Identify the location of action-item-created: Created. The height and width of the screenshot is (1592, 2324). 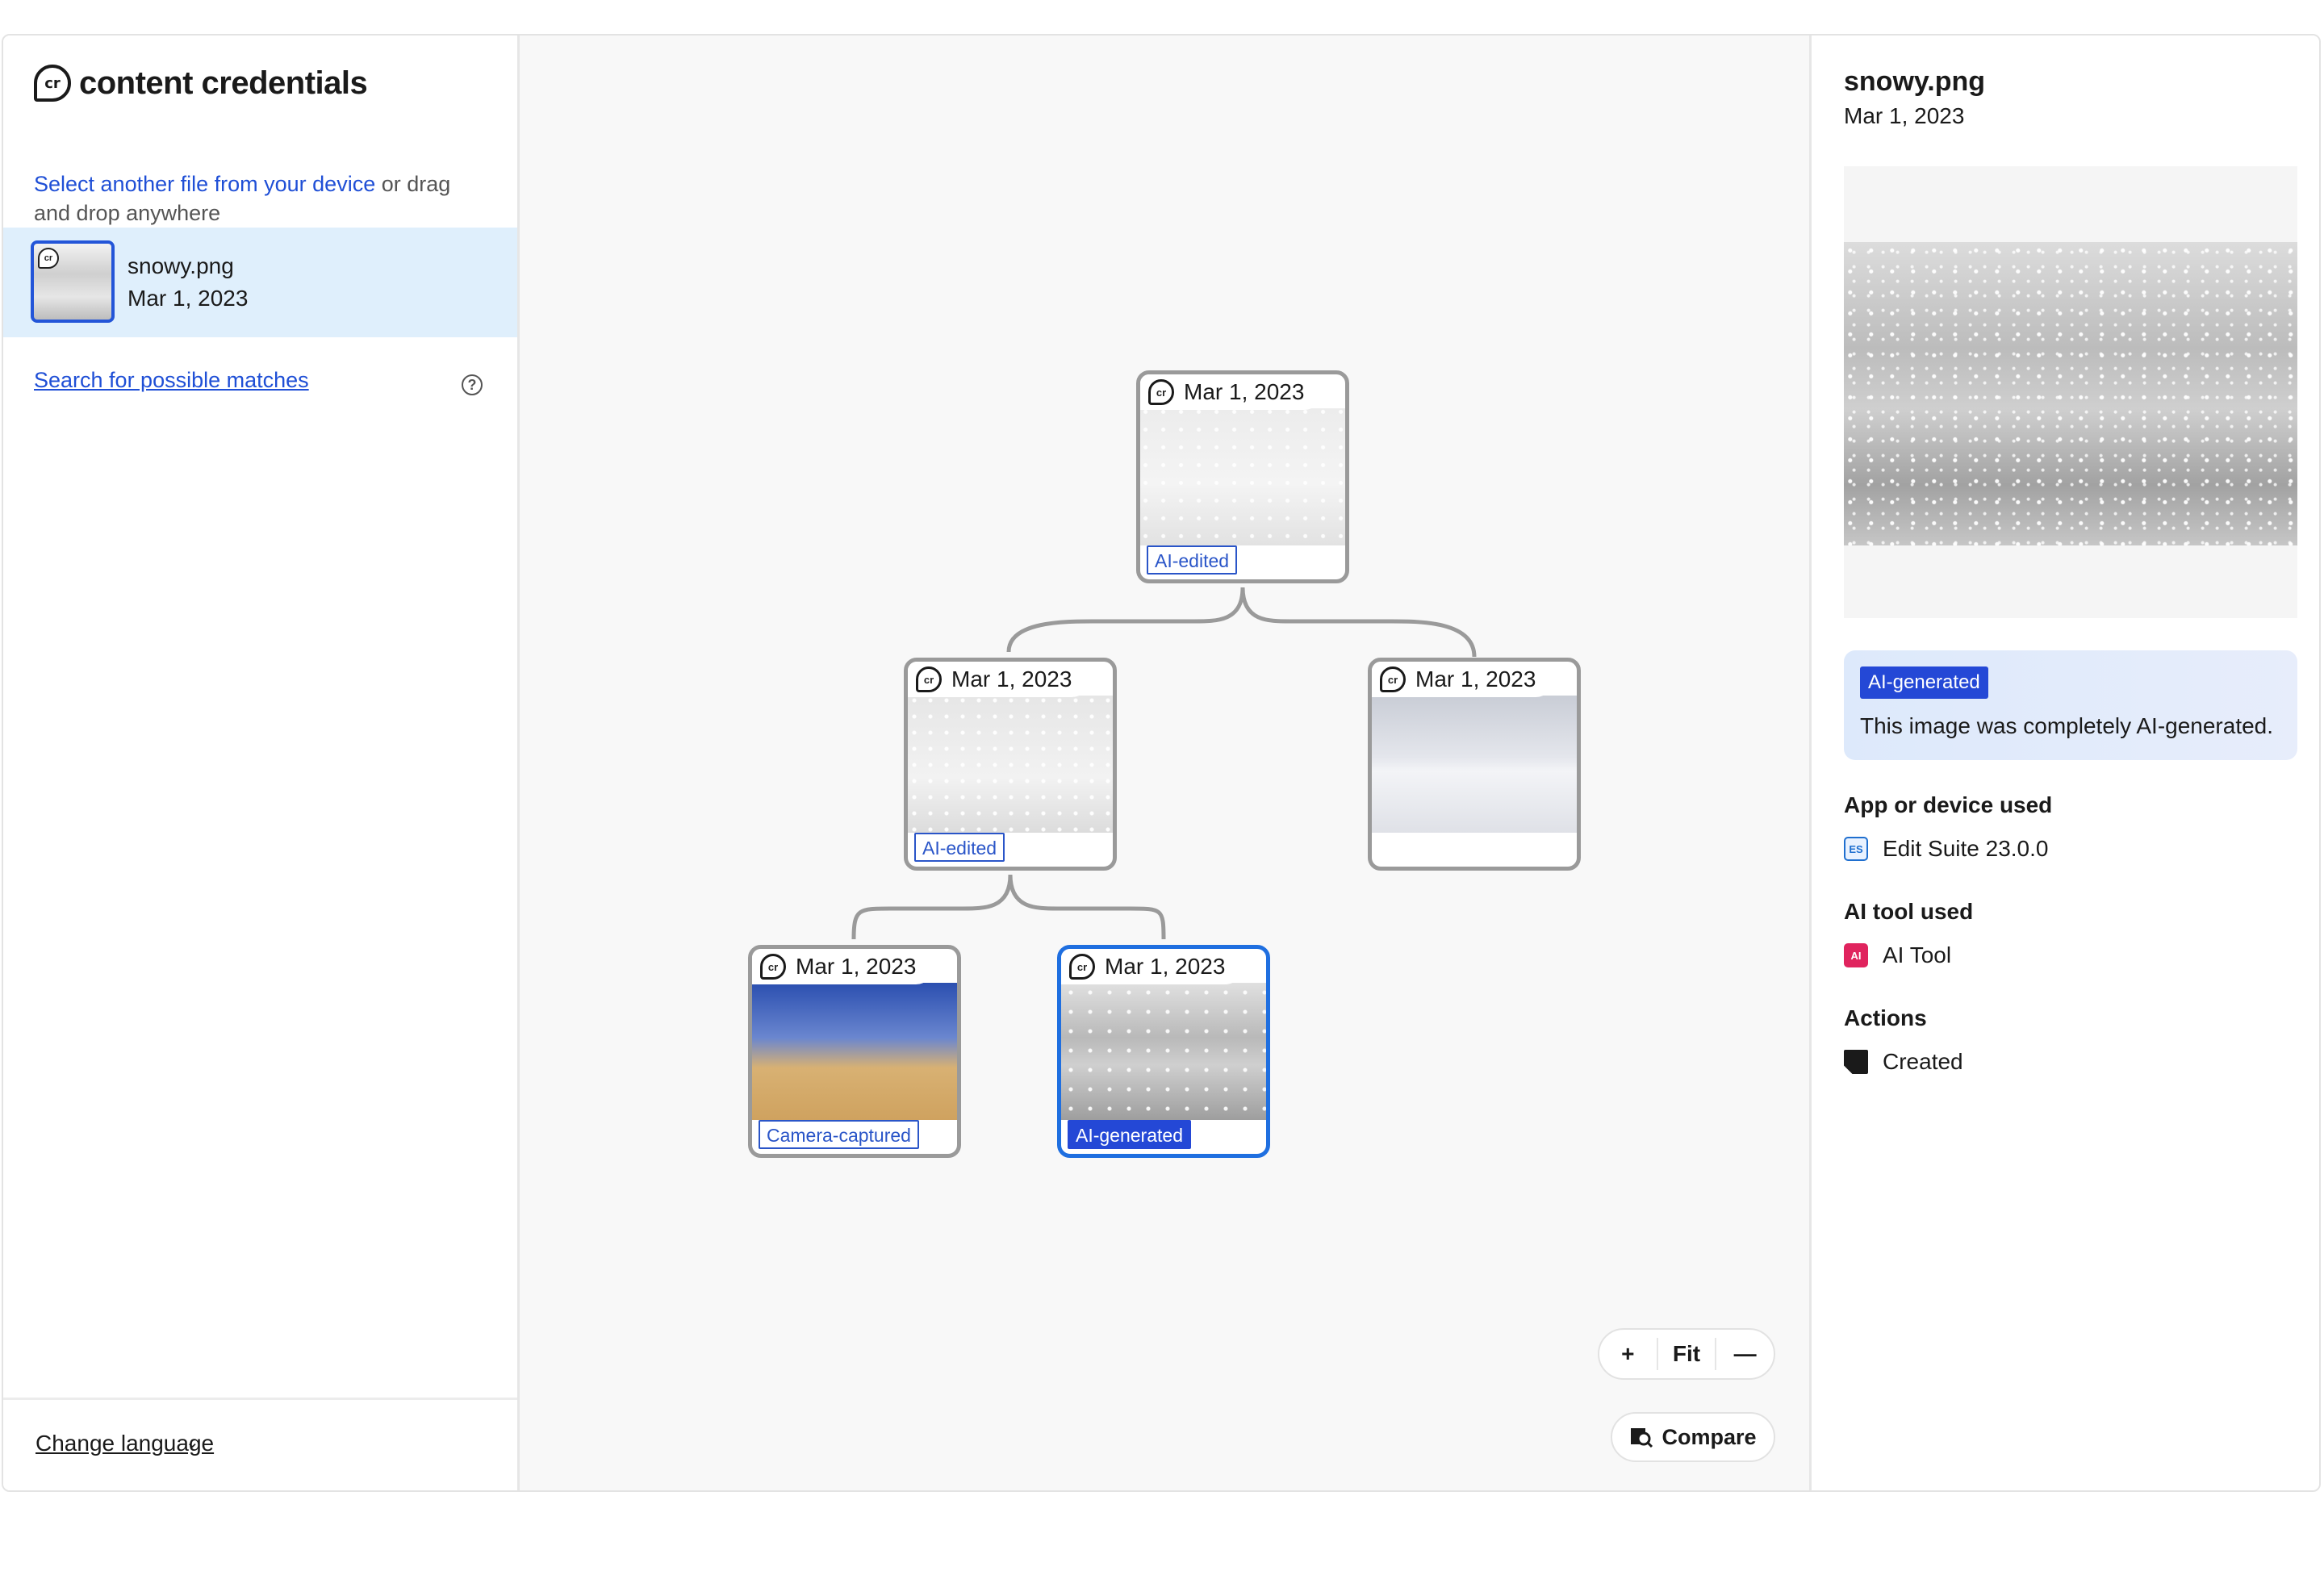
(1903, 1062).